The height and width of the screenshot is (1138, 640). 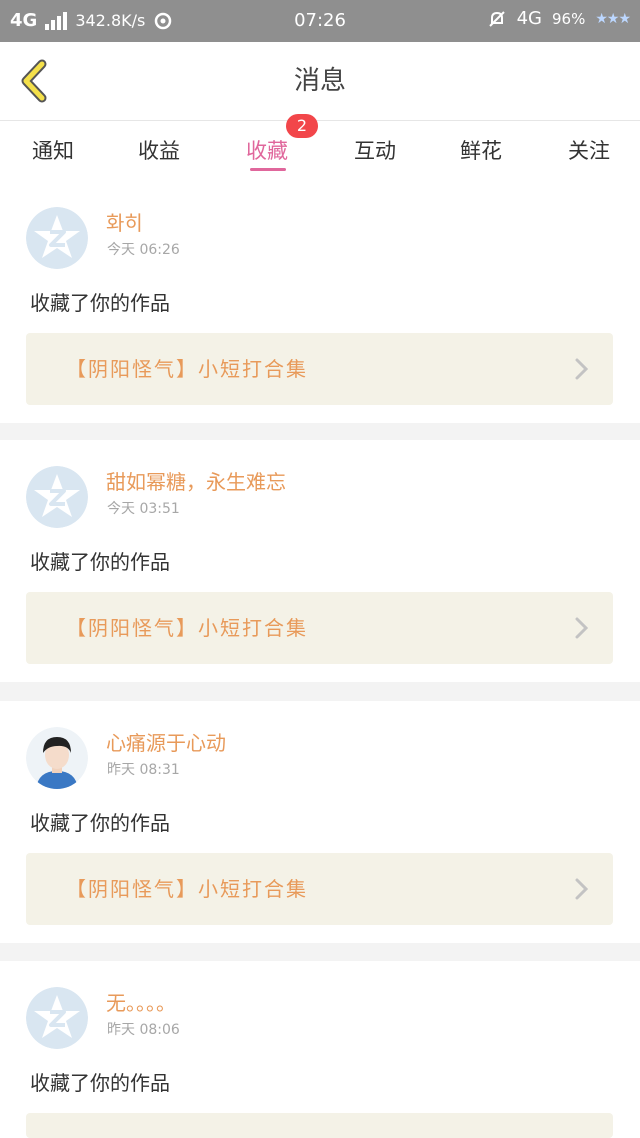 What do you see at coordinates (24, 20) in the screenshot?
I see `network-type: 4G` at bounding box center [24, 20].